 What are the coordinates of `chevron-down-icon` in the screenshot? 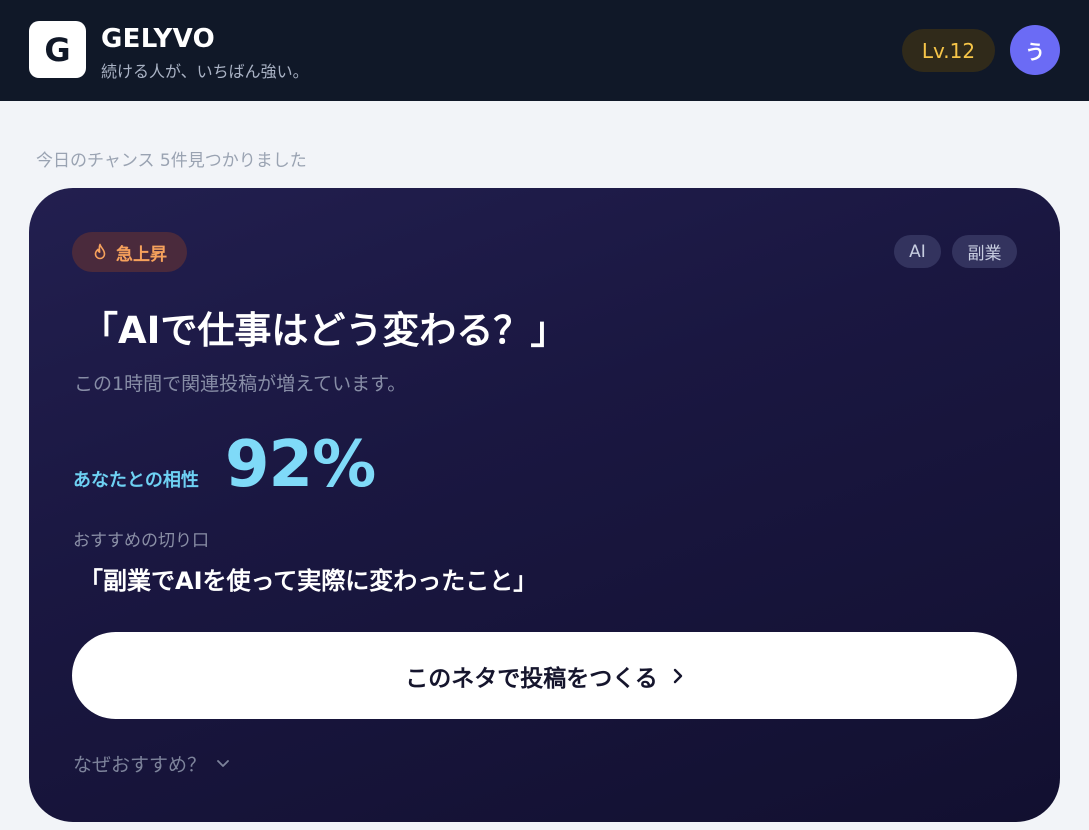 It's located at (223, 764).